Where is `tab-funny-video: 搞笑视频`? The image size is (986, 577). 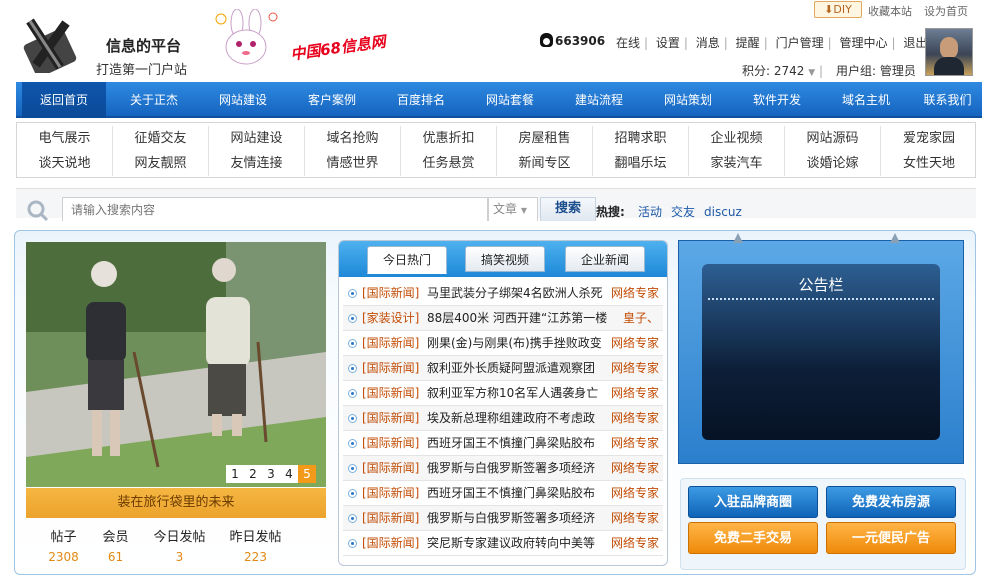
tab-funny-video: 搞笑视频 is located at coordinates (505, 259).